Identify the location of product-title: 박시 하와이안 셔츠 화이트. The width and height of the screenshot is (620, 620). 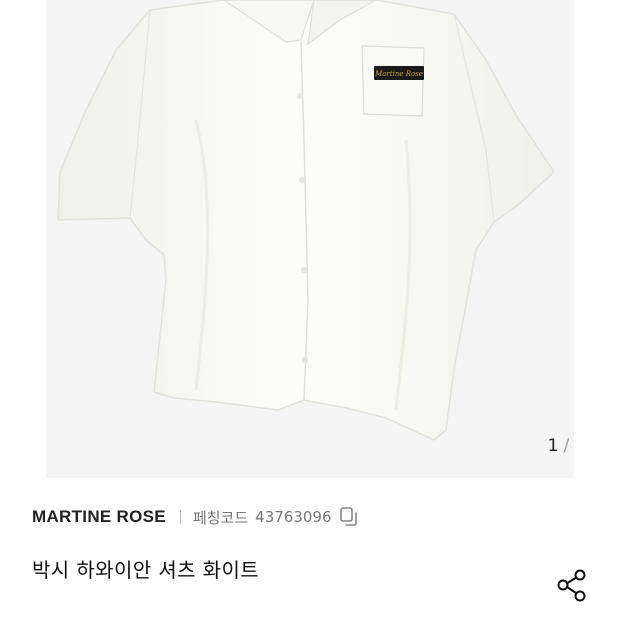
(146, 570).